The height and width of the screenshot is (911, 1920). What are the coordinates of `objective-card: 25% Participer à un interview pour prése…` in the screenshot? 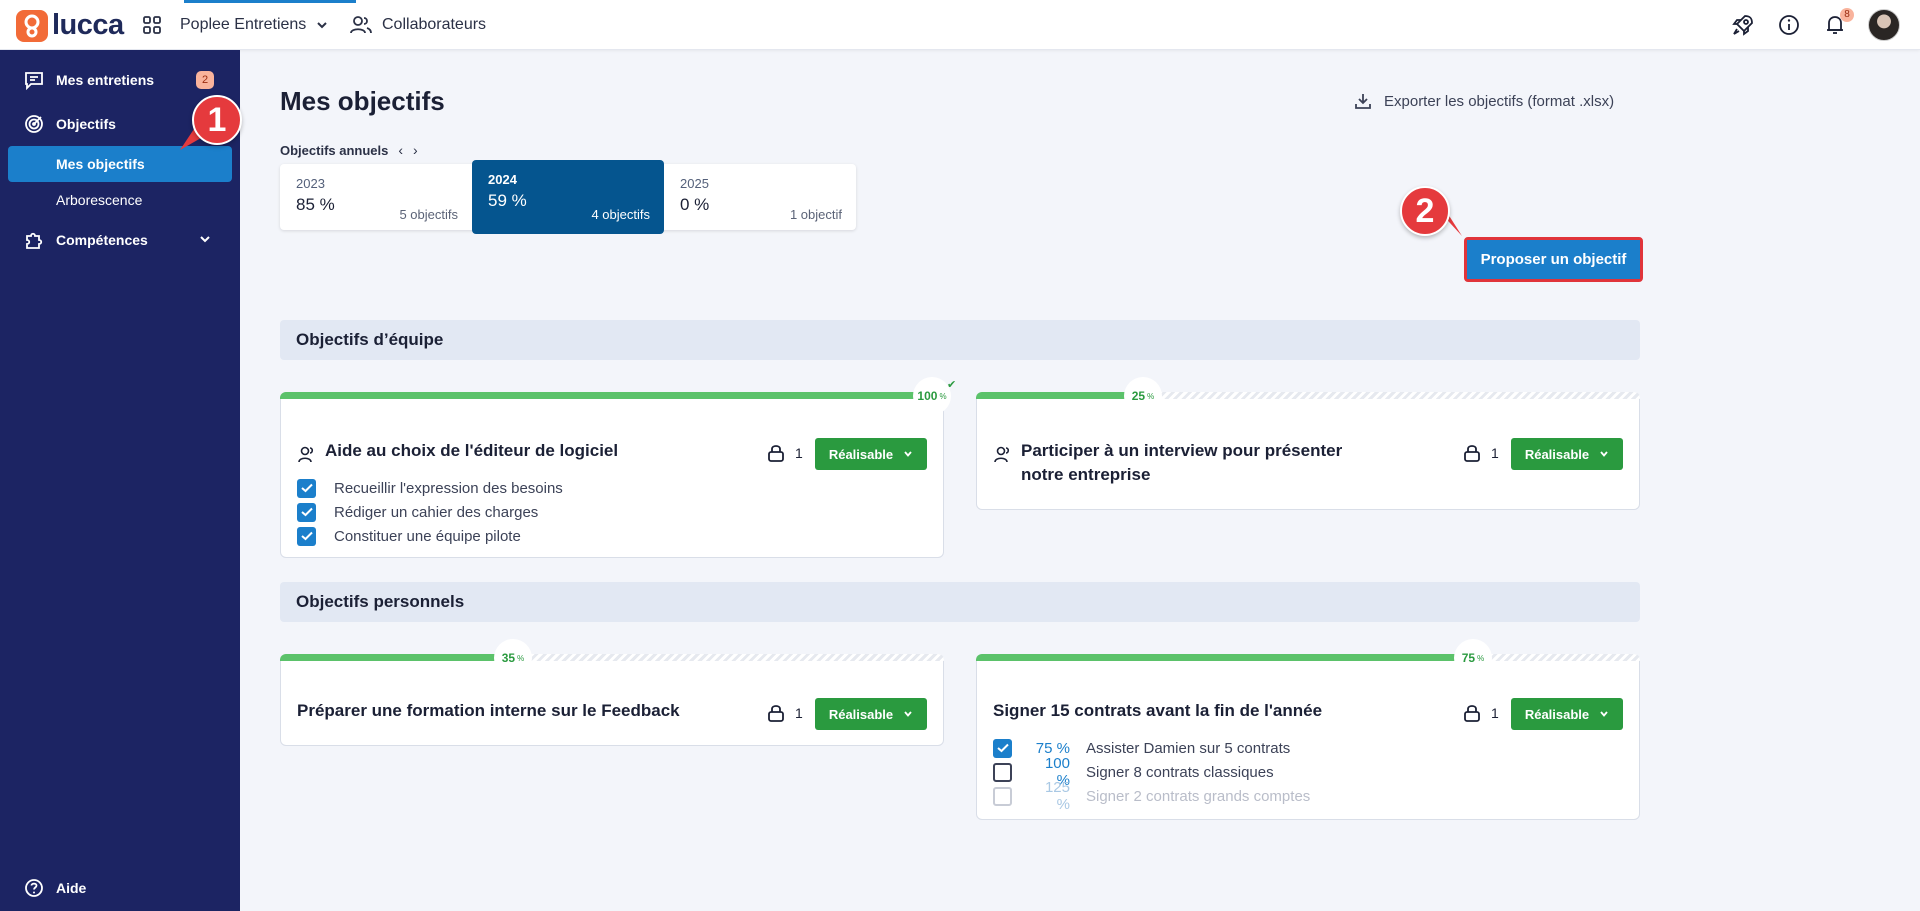 It's located at (1308, 443).